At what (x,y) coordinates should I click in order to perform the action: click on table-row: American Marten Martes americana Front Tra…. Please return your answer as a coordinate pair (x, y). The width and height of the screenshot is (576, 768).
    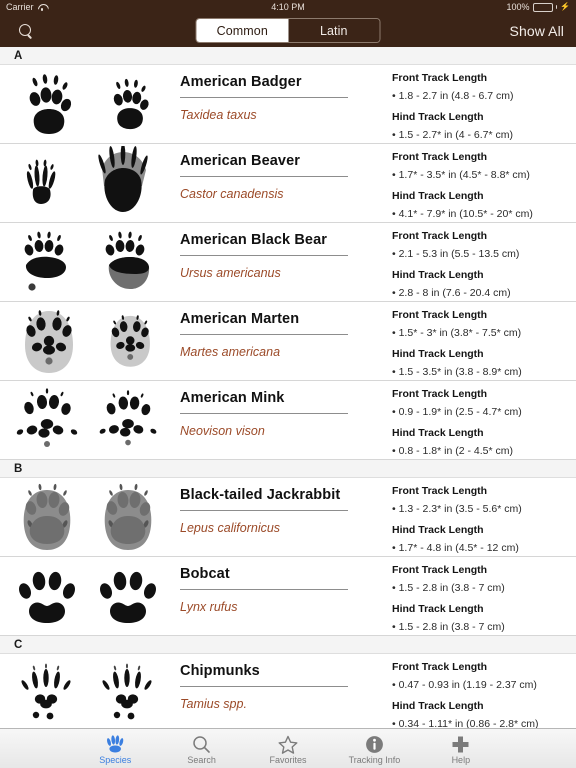
    Looking at the image, I should click on (288, 341).